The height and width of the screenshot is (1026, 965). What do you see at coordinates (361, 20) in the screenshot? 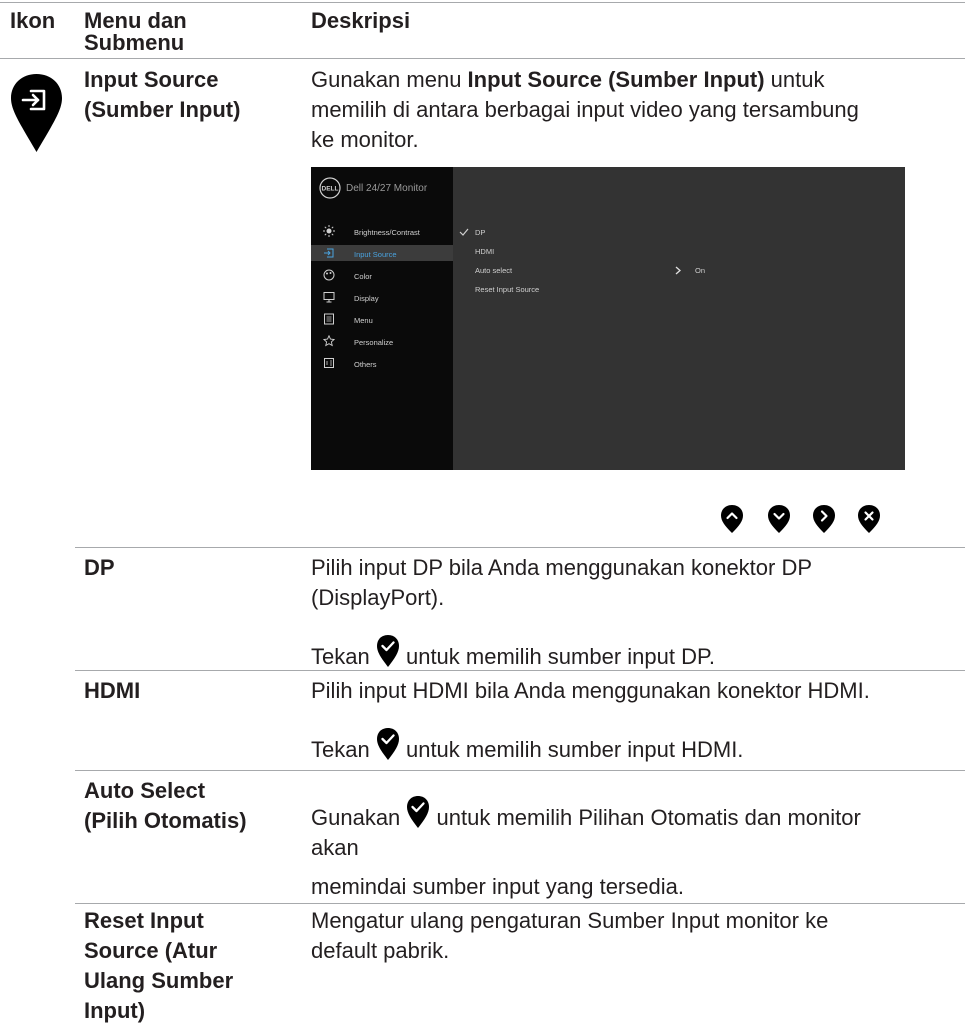
I see `header-description: Deskripsi` at bounding box center [361, 20].